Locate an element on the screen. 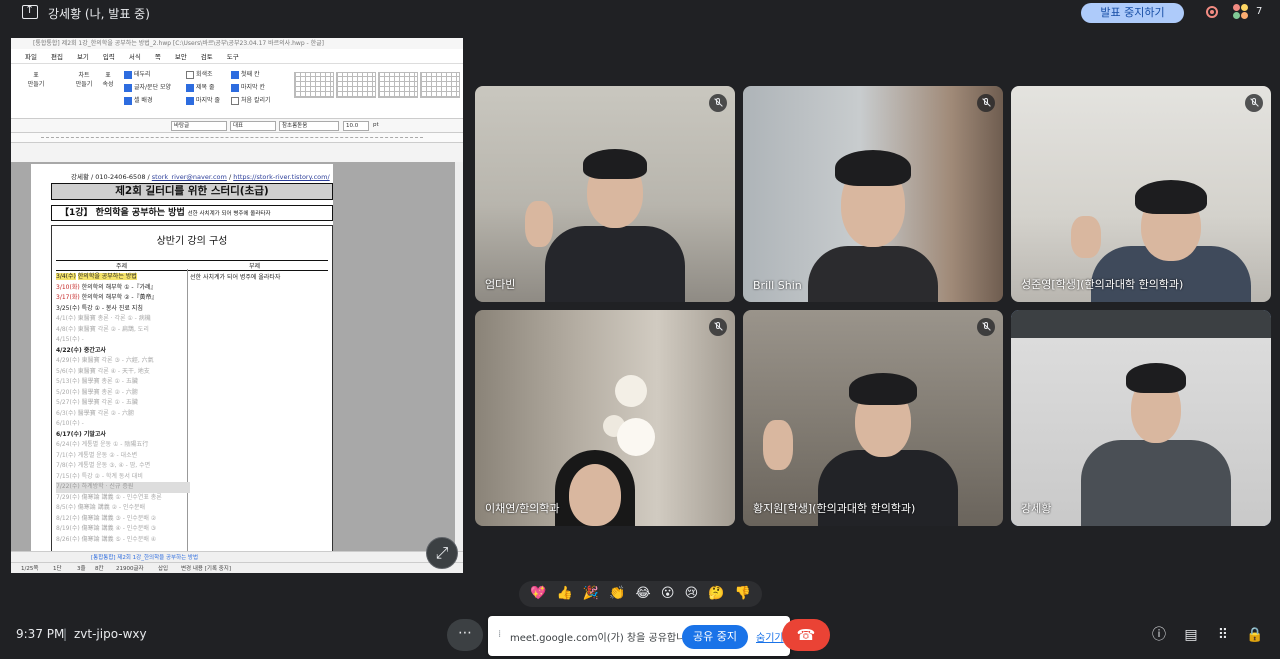 The width and height of the screenshot is (1280, 659). lecture-subtitle: 선한 사치계가 되어 병주에 올라타자 is located at coordinates (229, 214).